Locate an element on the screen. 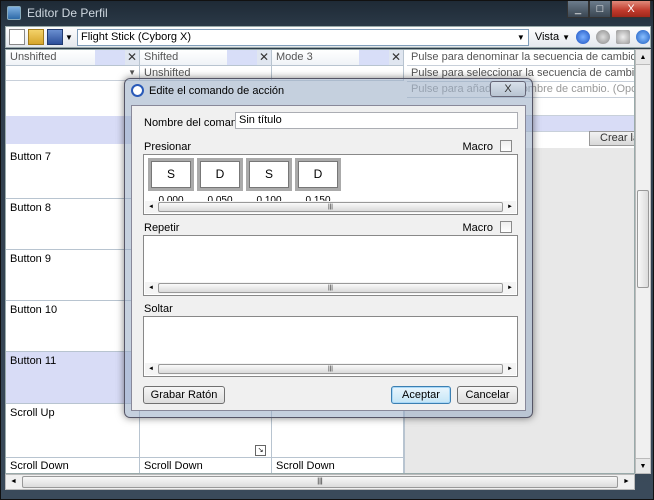 The image size is (654, 500). row-label: Scroll Up is located at coordinates (73, 431).